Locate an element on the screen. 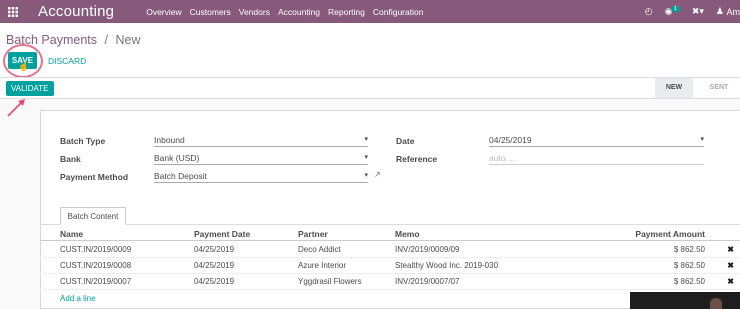 This screenshot has height=309, width=740. presenter-face is located at coordinates (716, 303).